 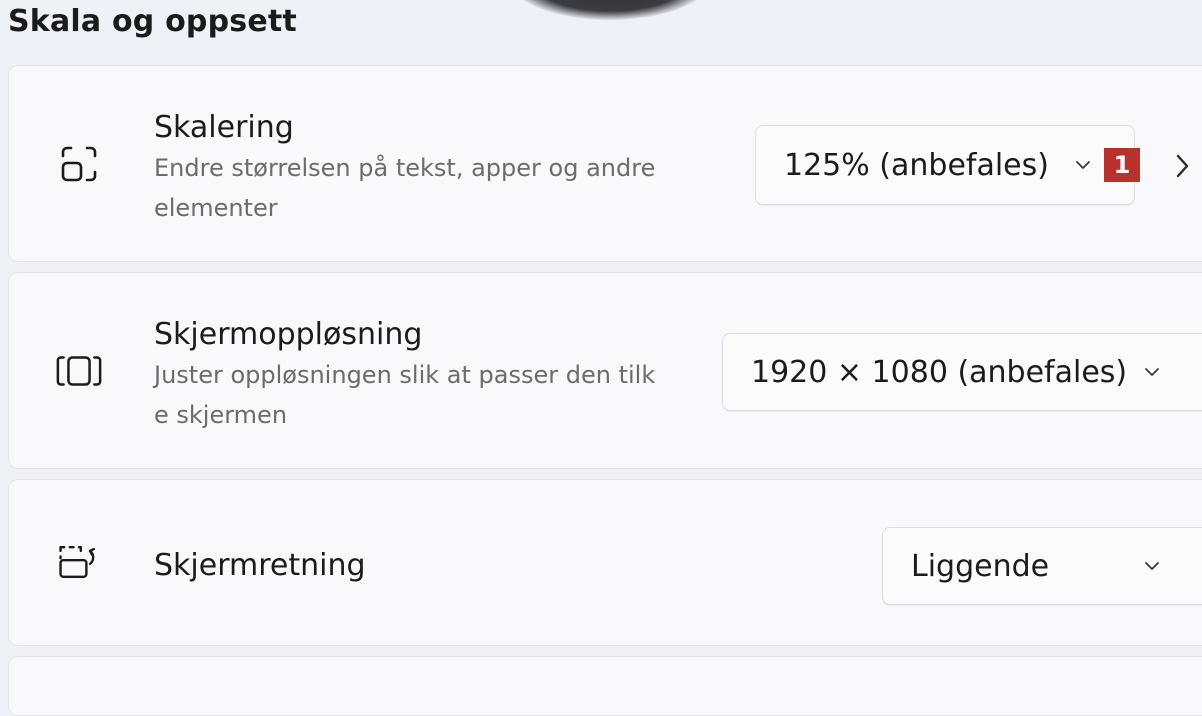 What do you see at coordinates (610, 10) in the screenshot?
I see `window-shadow-decoration` at bounding box center [610, 10].